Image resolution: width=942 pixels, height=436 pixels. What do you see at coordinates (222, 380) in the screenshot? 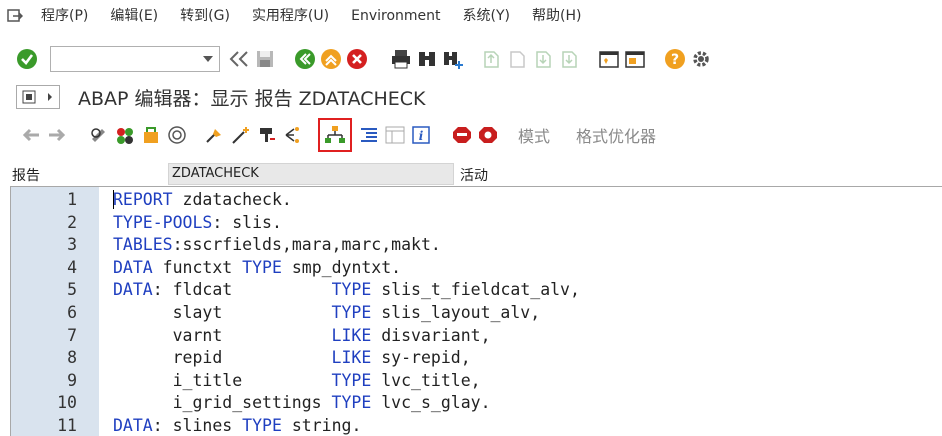
I see `code-token: i_title` at bounding box center [222, 380].